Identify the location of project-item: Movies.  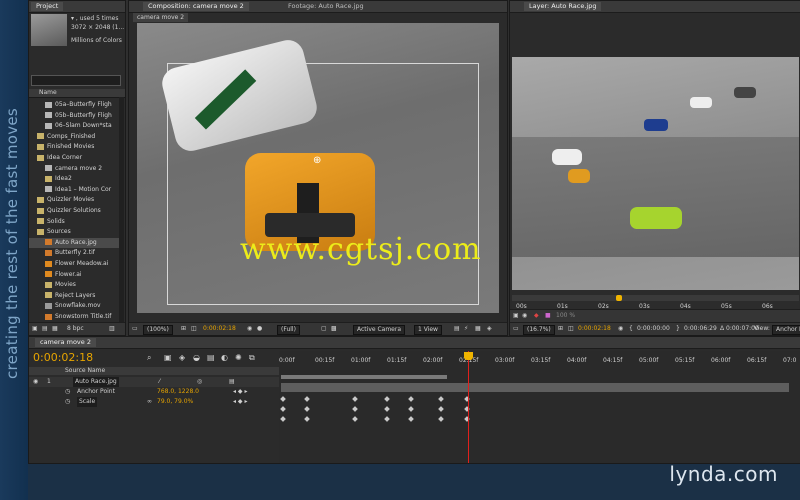
(75, 285).